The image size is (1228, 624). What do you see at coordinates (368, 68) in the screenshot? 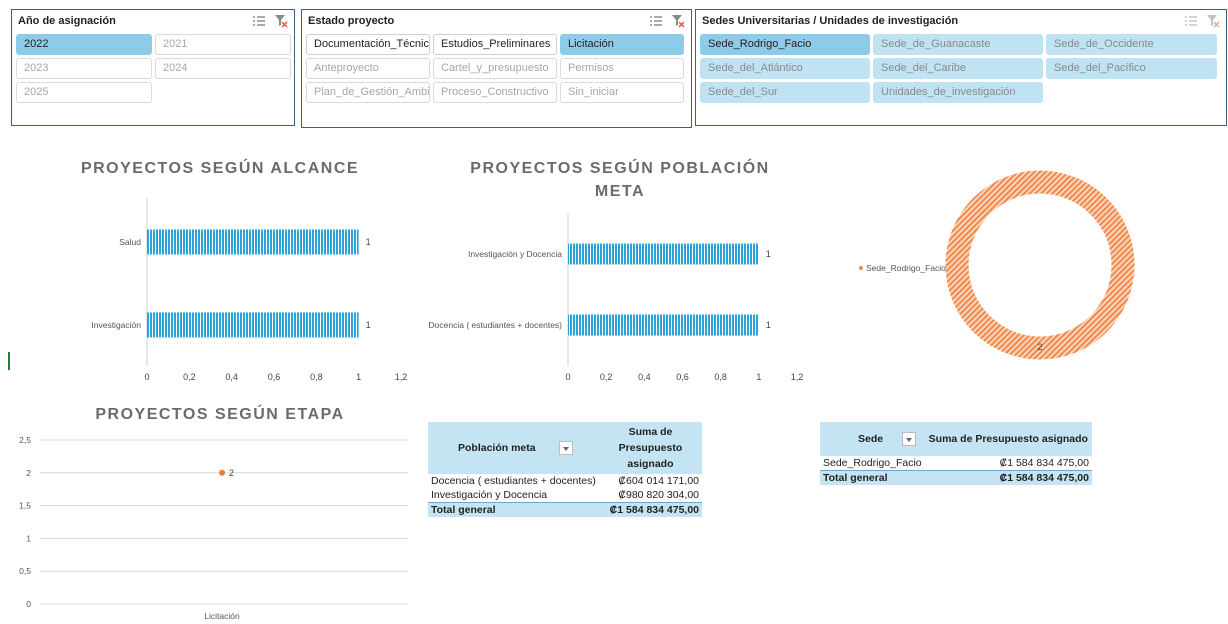
I see `estado-slicer-item: Anteproyecto` at bounding box center [368, 68].